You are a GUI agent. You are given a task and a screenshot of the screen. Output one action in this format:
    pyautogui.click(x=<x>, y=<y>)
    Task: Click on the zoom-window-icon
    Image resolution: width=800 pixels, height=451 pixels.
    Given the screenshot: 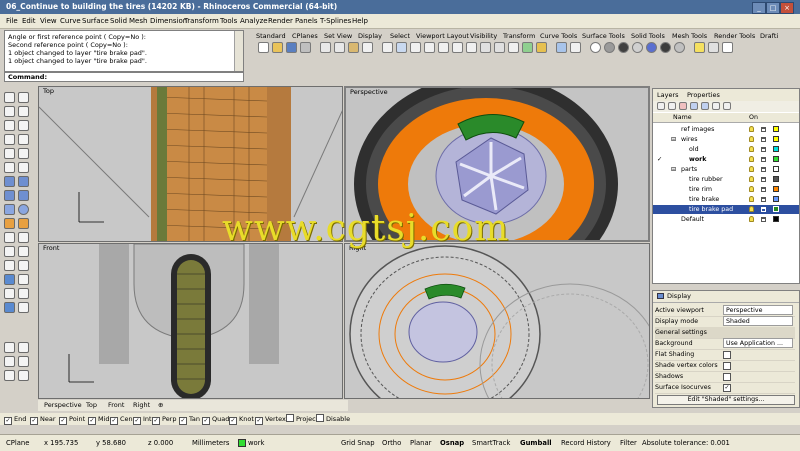 What is the action you would take?
    pyautogui.click(x=429, y=47)
    